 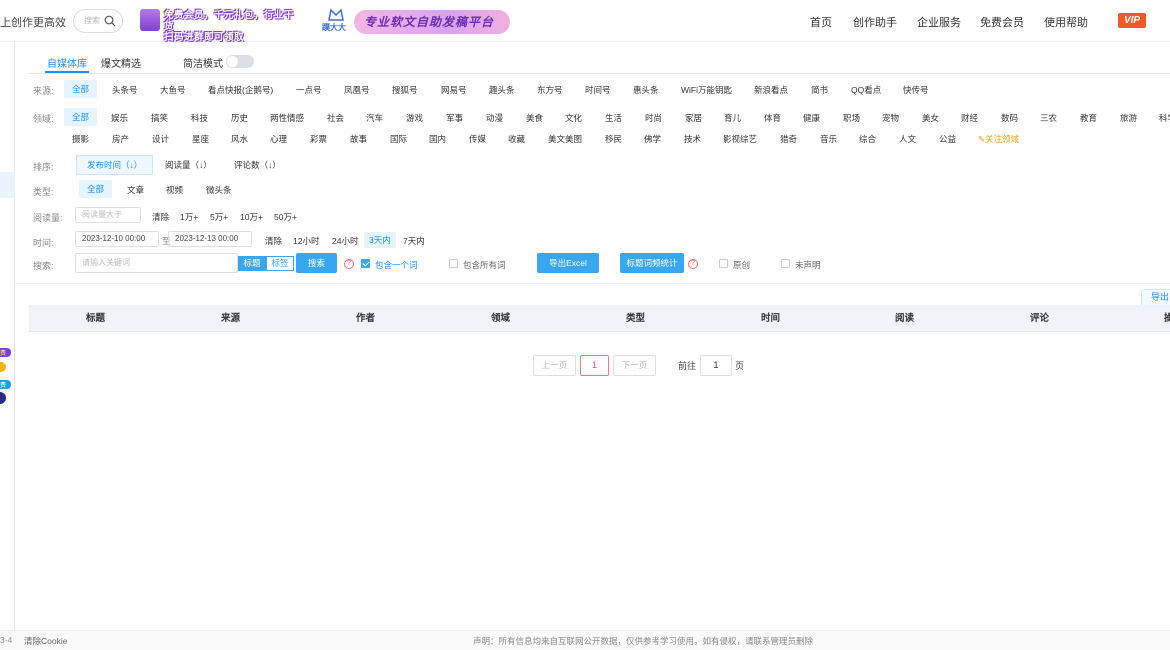 What do you see at coordinates (45, 641) in the screenshot?
I see `clear-cookie-link: 清除Cookie` at bounding box center [45, 641].